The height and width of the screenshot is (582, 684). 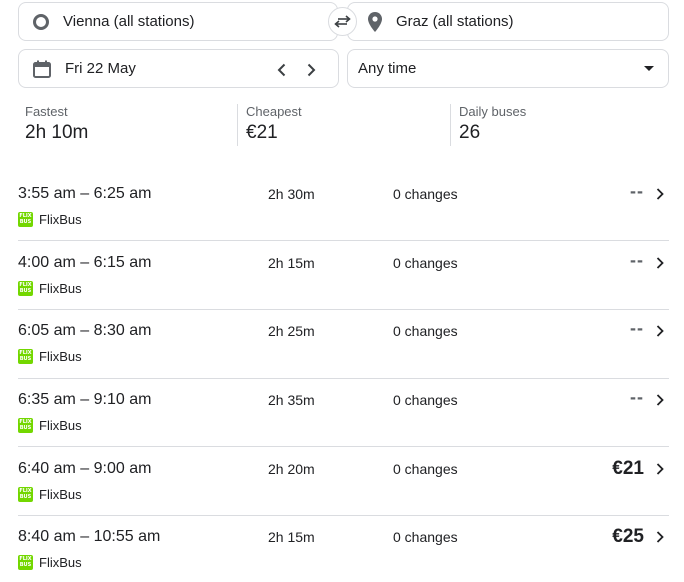 What do you see at coordinates (57, 132) in the screenshot?
I see `stat-fastest-value: 2h 10m` at bounding box center [57, 132].